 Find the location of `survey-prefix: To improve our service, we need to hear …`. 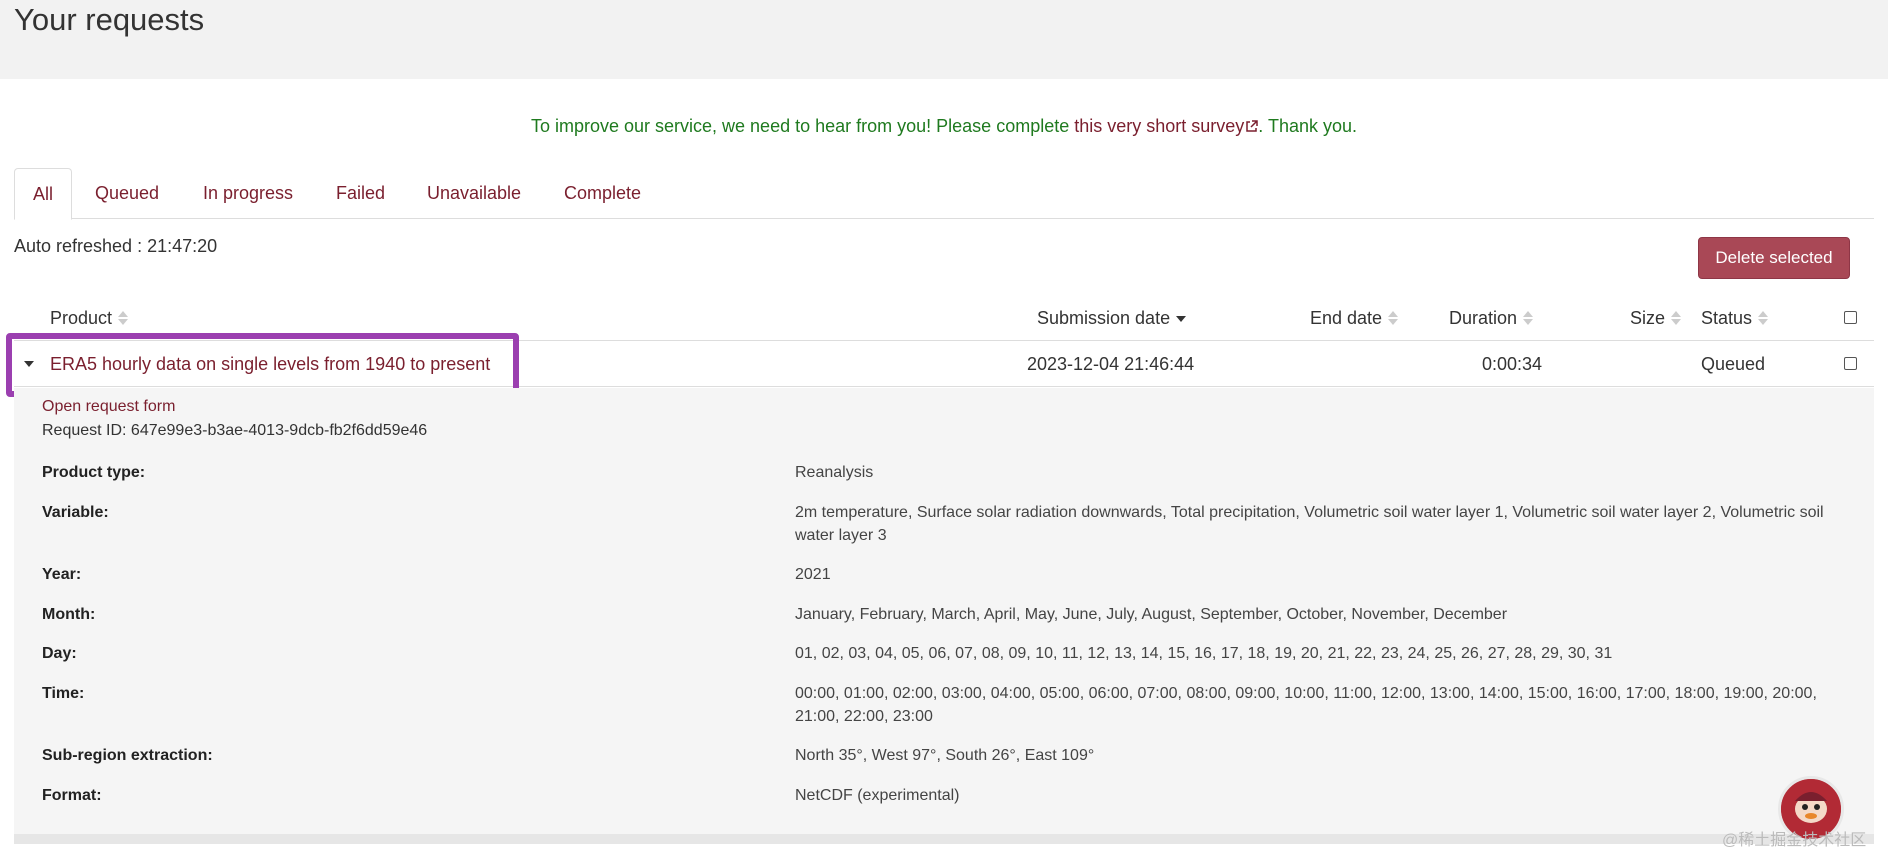

survey-prefix: To improve our service, we need to hear … is located at coordinates (802, 126).